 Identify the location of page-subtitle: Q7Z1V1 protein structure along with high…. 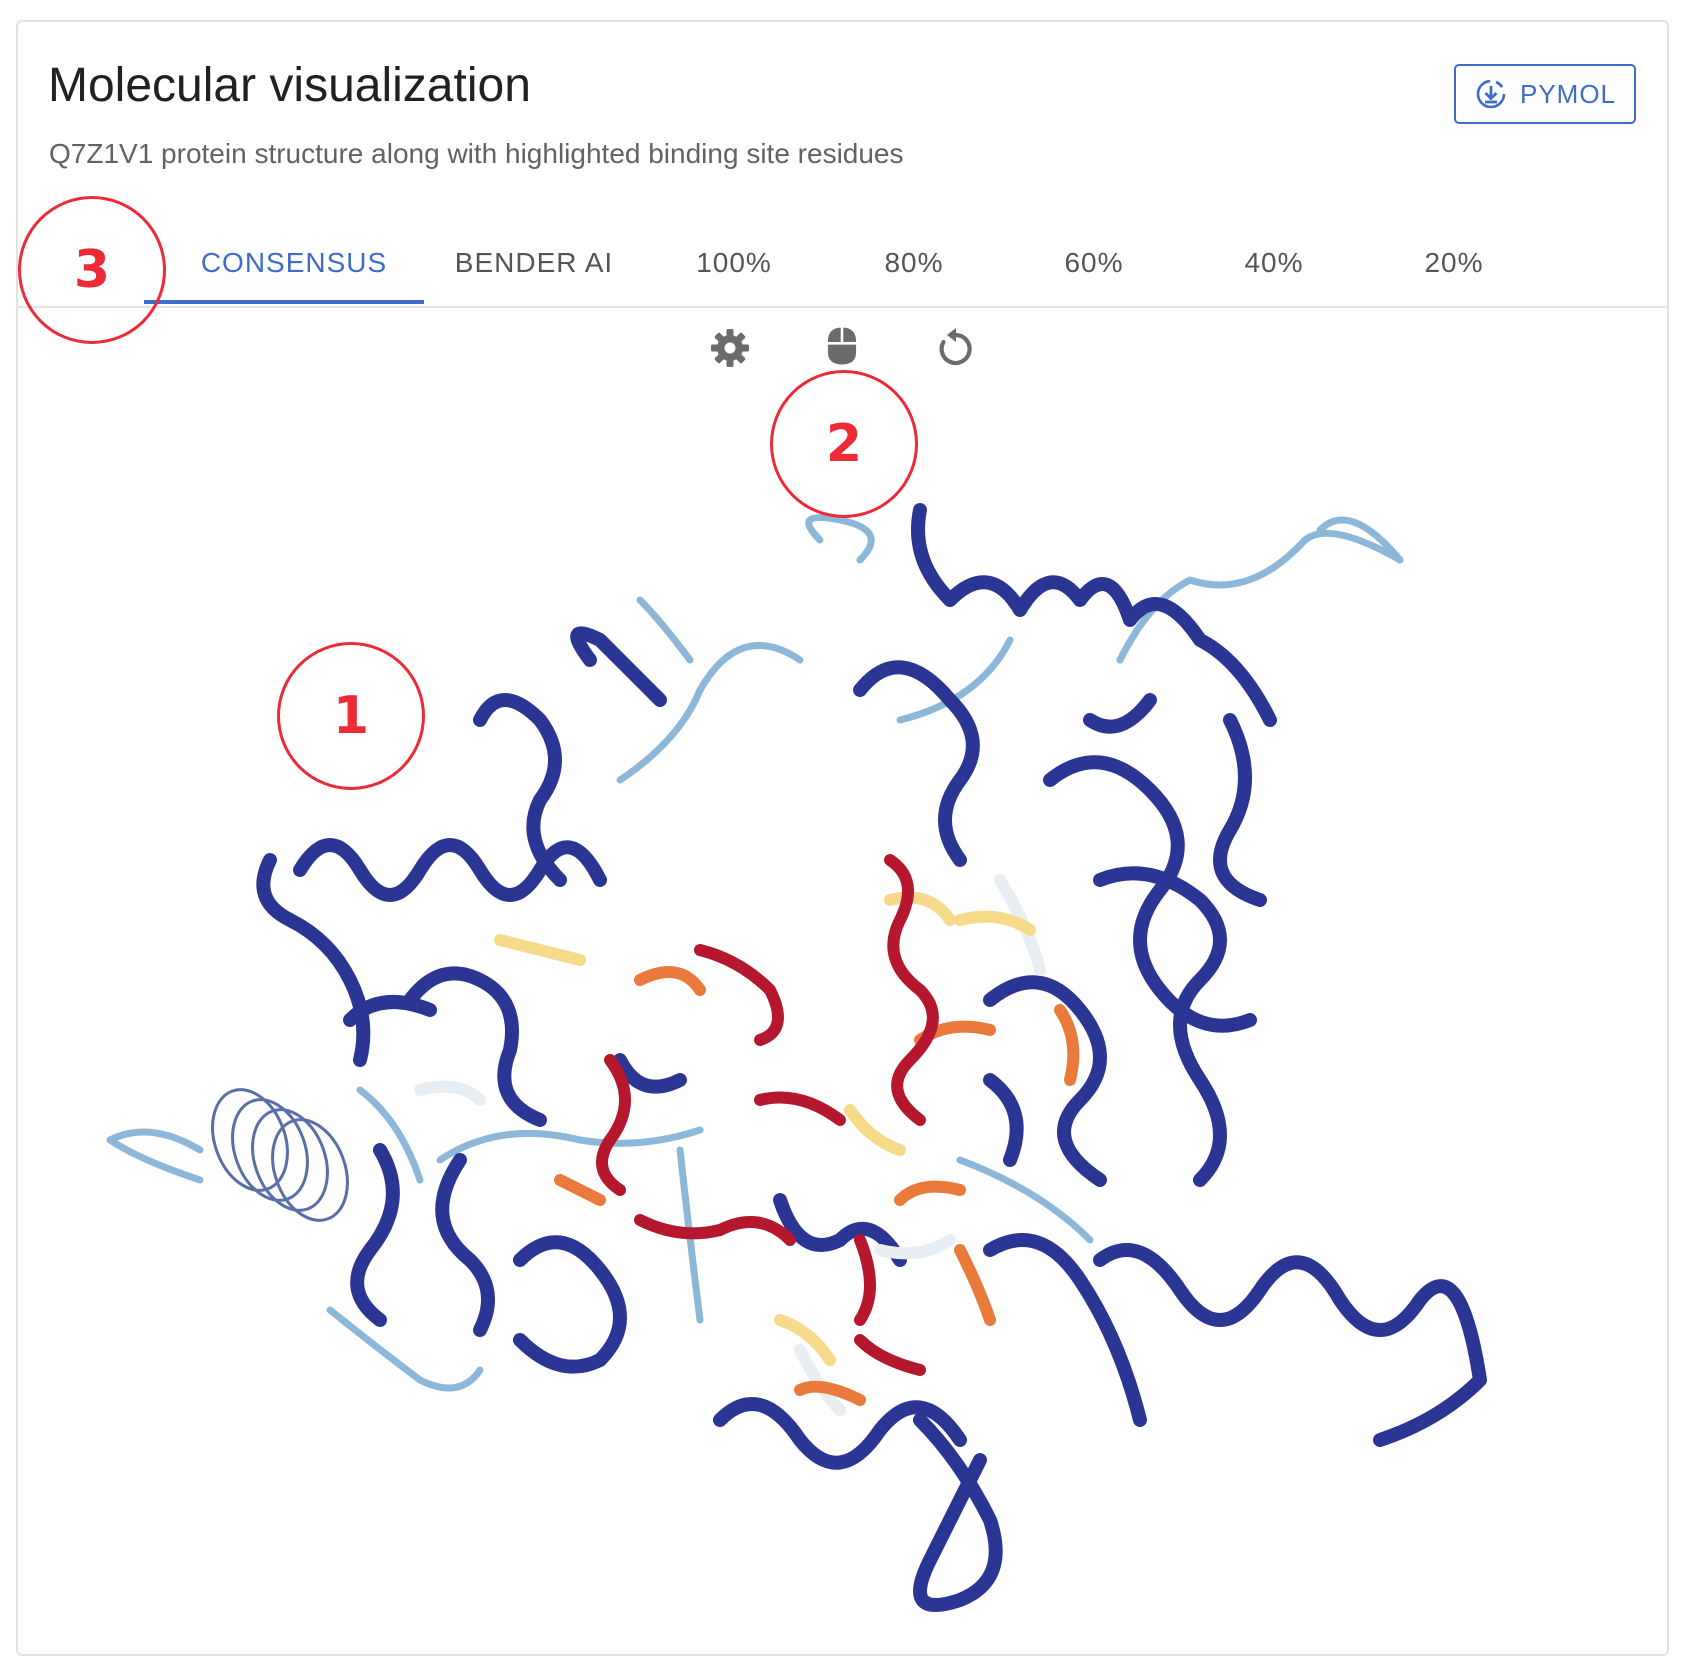
(476, 153).